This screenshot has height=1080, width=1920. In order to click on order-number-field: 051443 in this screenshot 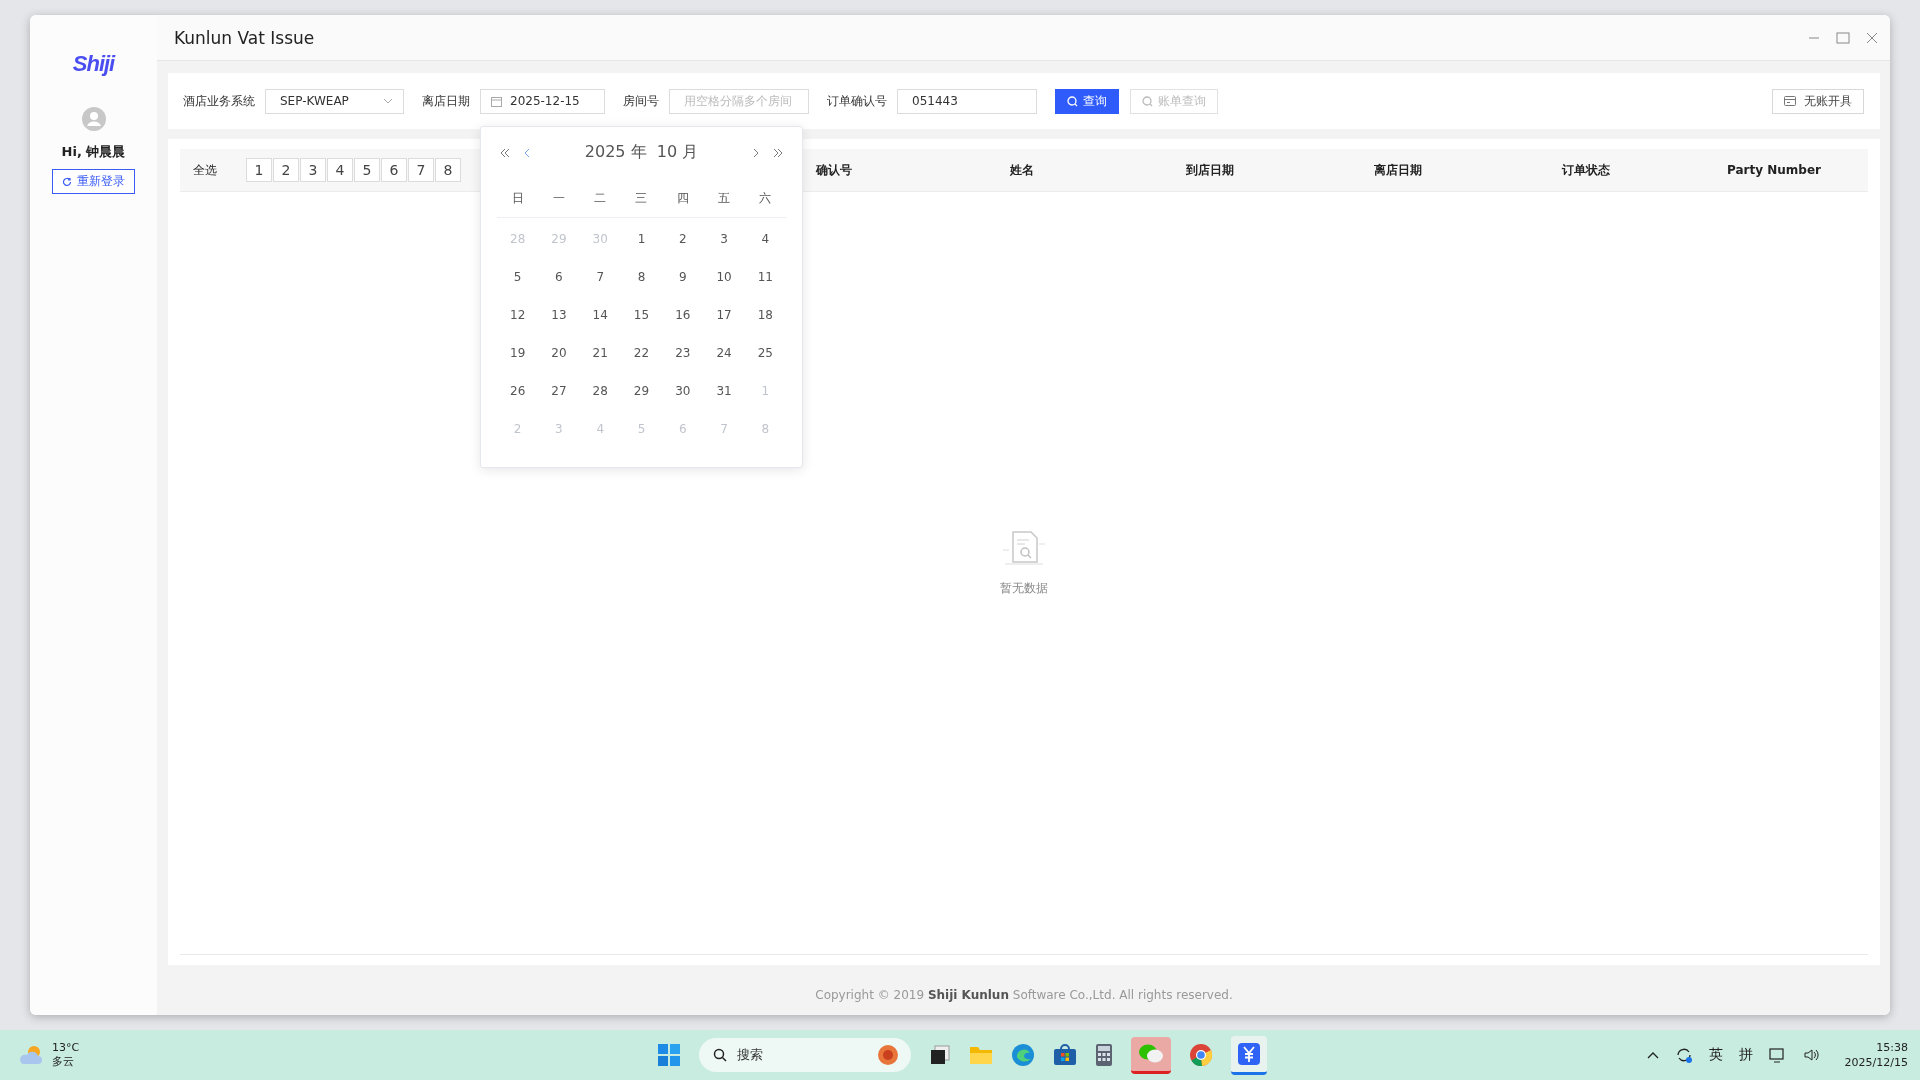, I will do `click(967, 101)`.